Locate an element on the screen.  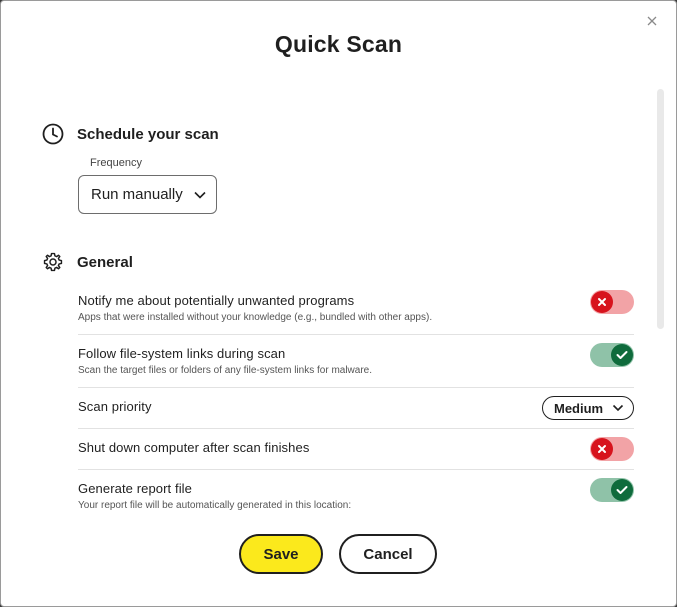
schedule-heading: Schedule your scan is located at coordinates (148, 134).